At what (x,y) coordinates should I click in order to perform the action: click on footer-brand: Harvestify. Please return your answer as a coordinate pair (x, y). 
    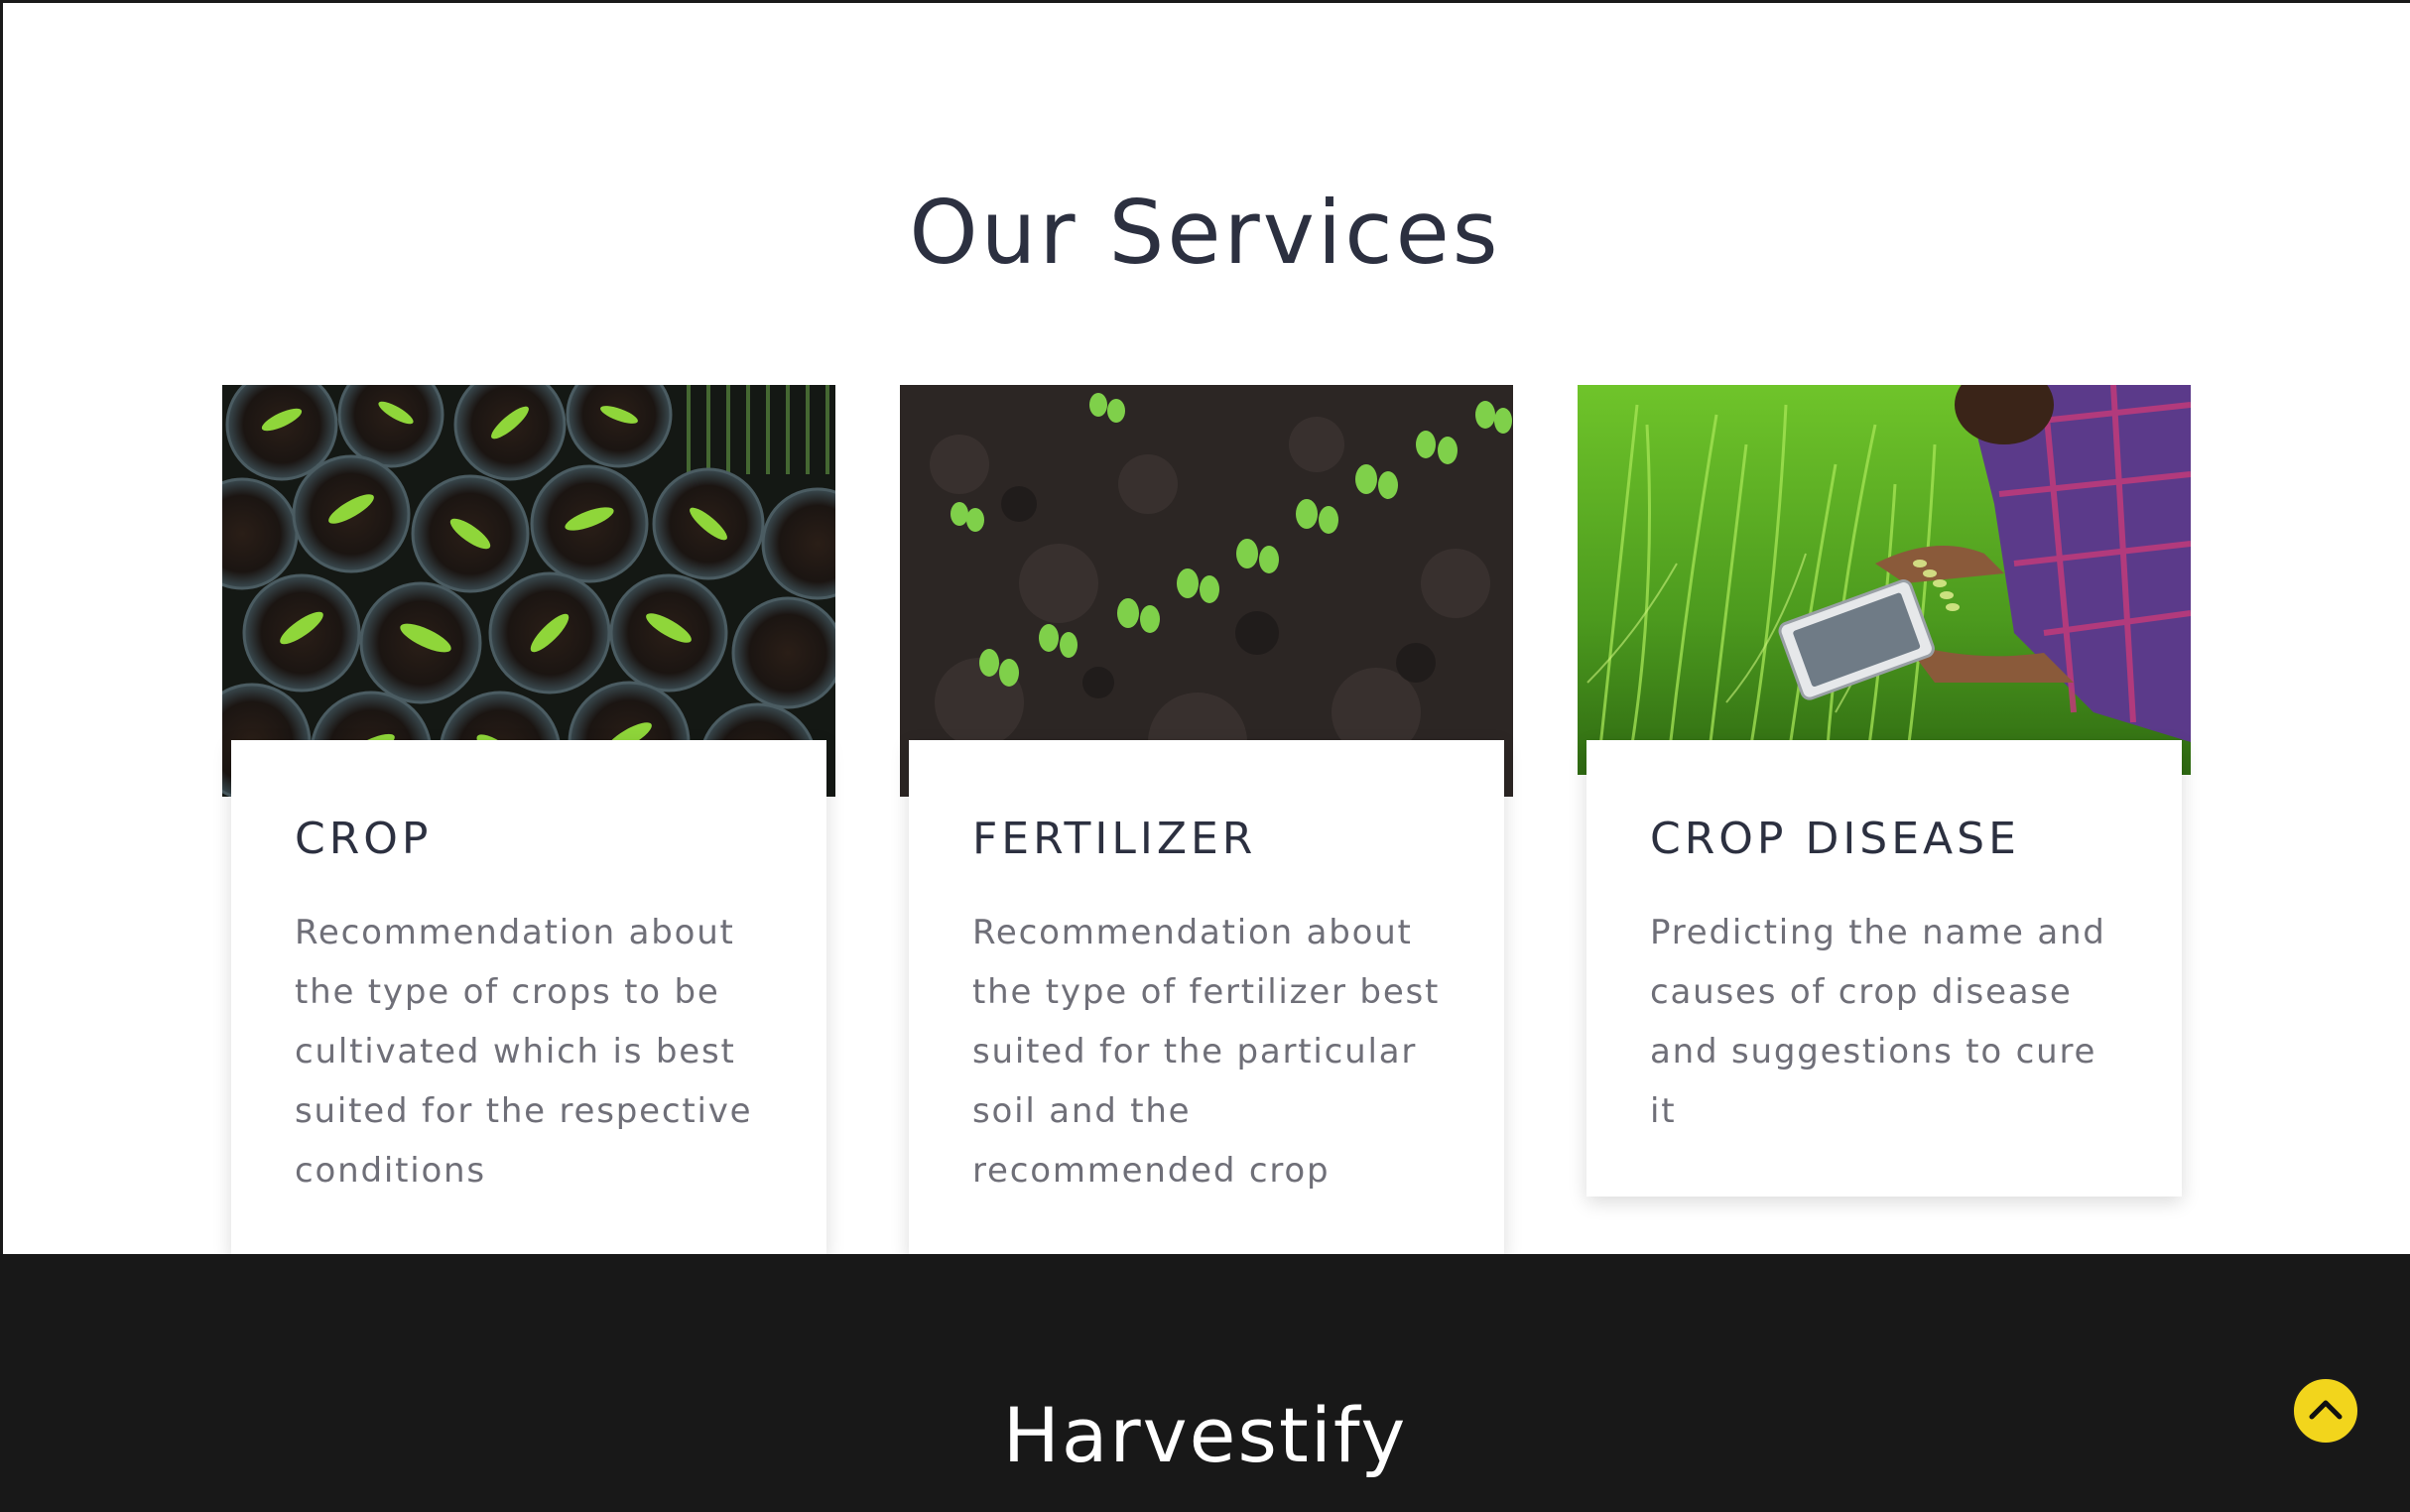
    Looking at the image, I should click on (1205, 1435).